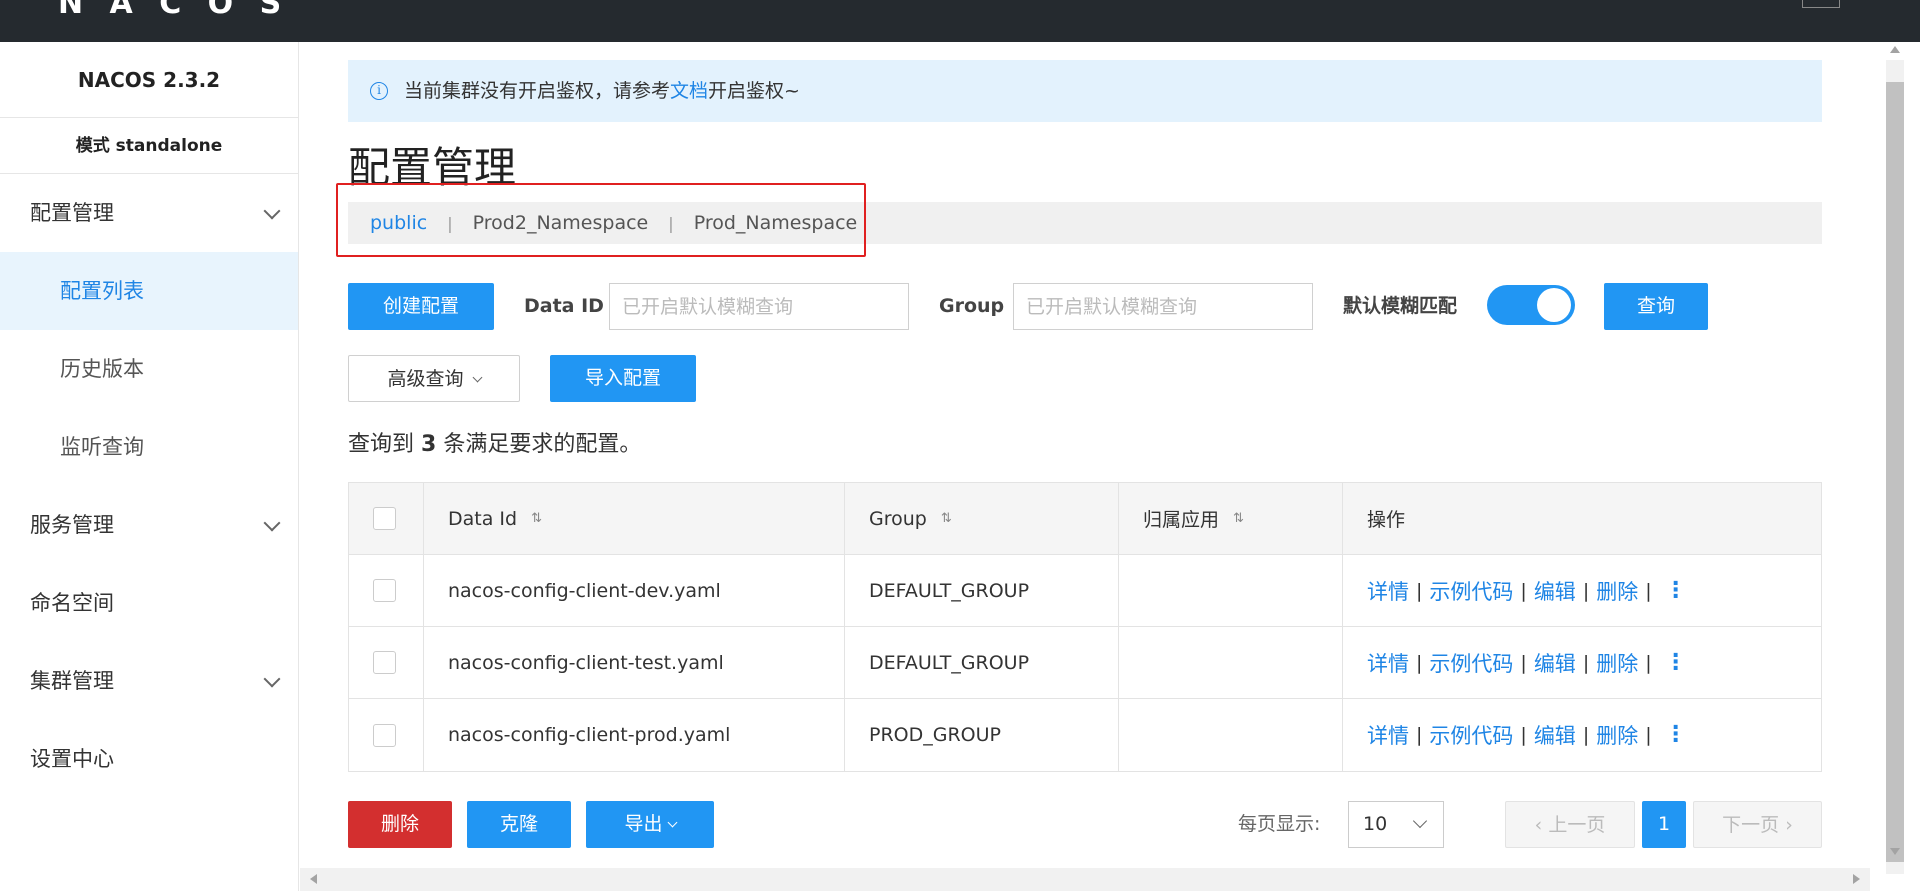 This screenshot has height=891, width=1920. Describe the element at coordinates (102, 291) in the screenshot. I see `sidebar-item-label: 配置列表` at that location.